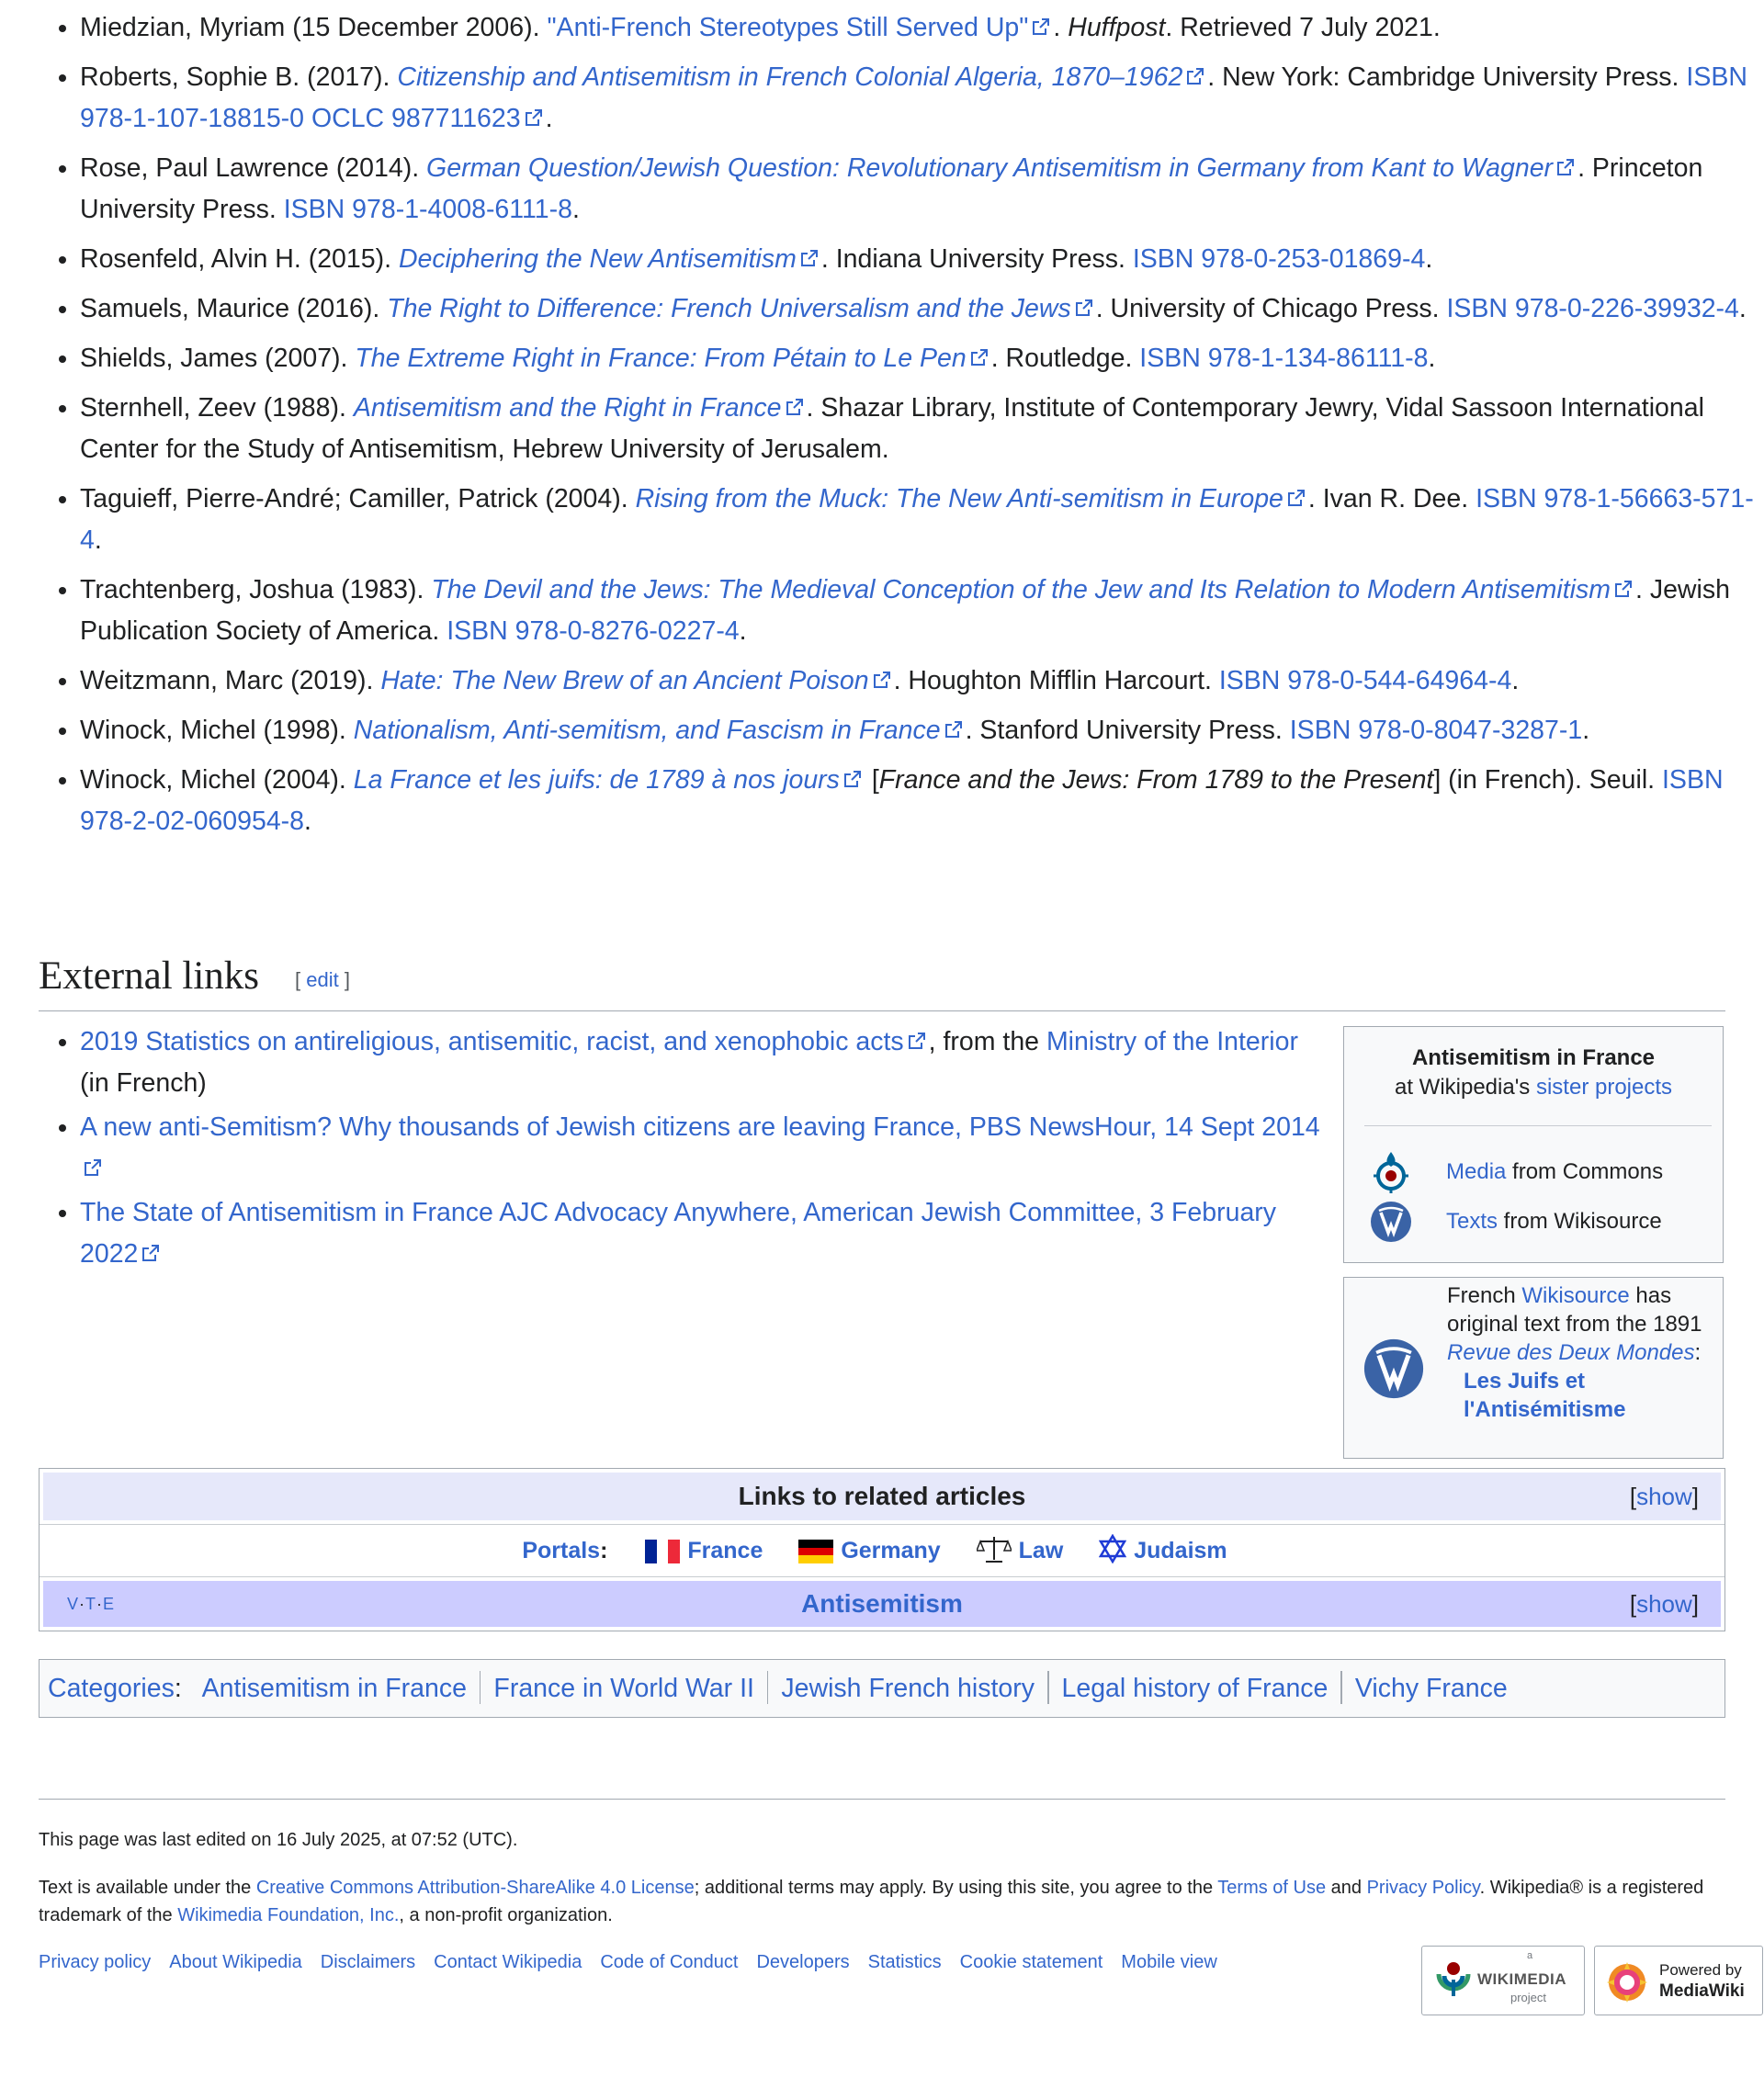 This screenshot has width=1764, height=2088. Describe the element at coordinates (987, 1041) in the screenshot. I see `external-link-mid: , from the` at that location.